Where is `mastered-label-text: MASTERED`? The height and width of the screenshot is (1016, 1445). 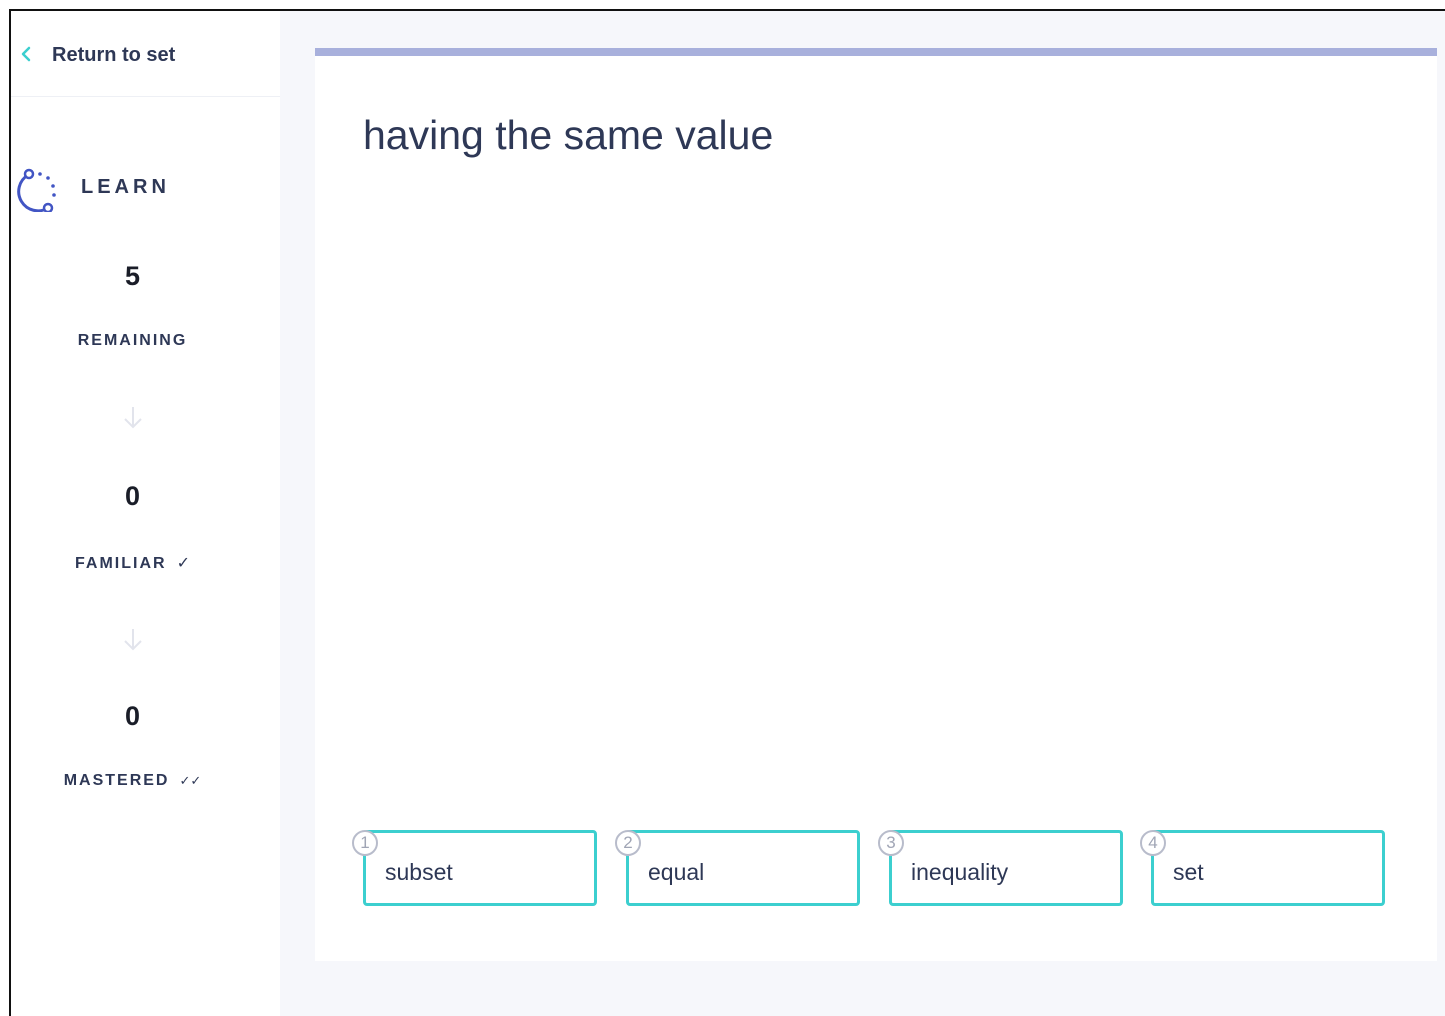
mastered-label-text: MASTERED is located at coordinates (116, 780).